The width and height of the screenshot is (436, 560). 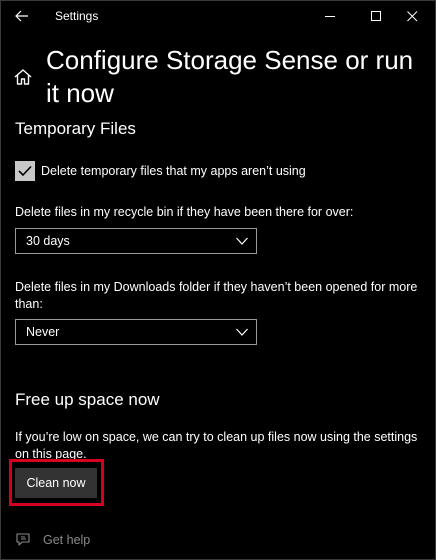 What do you see at coordinates (87, 399) in the screenshot?
I see `free-up-space-heading: Free up space now` at bounding box center [87, 399].